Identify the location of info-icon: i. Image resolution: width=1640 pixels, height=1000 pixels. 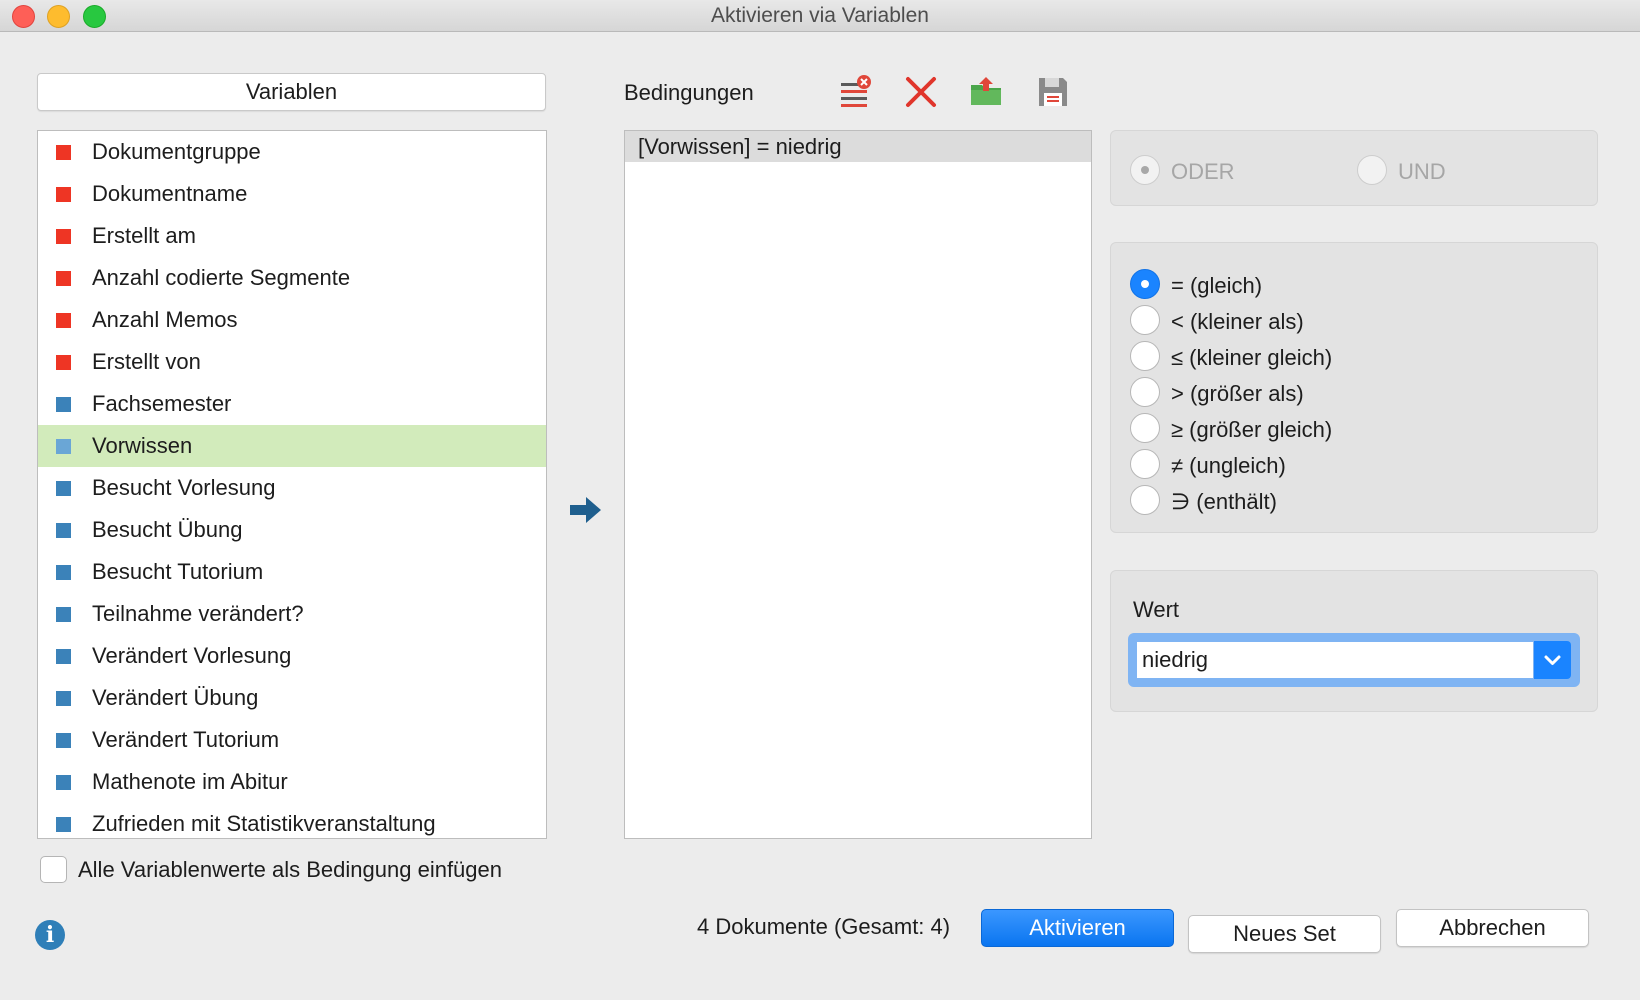
(50, 935).